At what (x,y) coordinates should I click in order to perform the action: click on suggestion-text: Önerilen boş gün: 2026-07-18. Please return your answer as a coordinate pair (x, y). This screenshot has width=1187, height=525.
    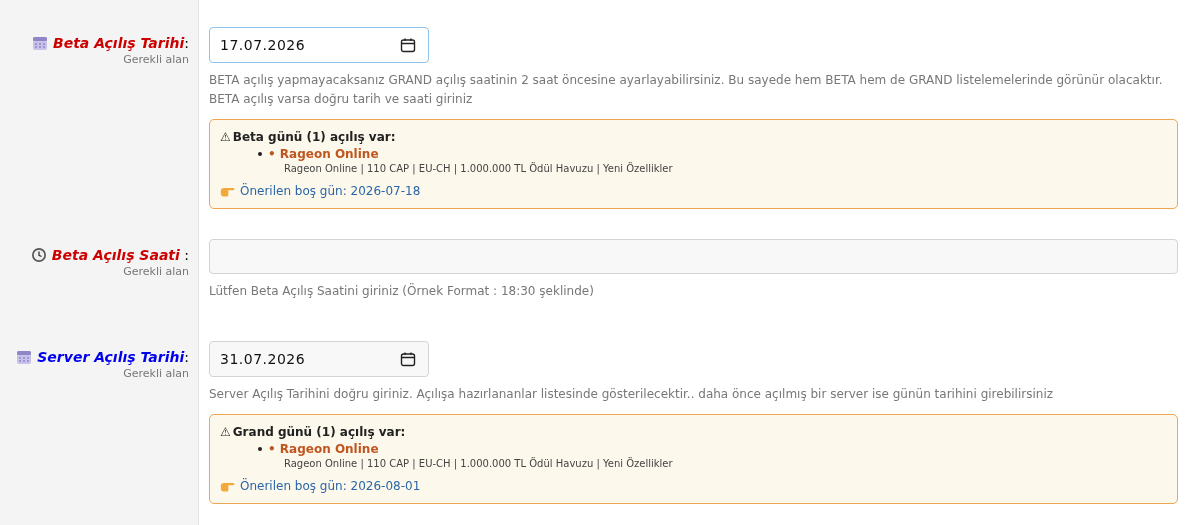
    Looking at the image, I should click on (330, 191).